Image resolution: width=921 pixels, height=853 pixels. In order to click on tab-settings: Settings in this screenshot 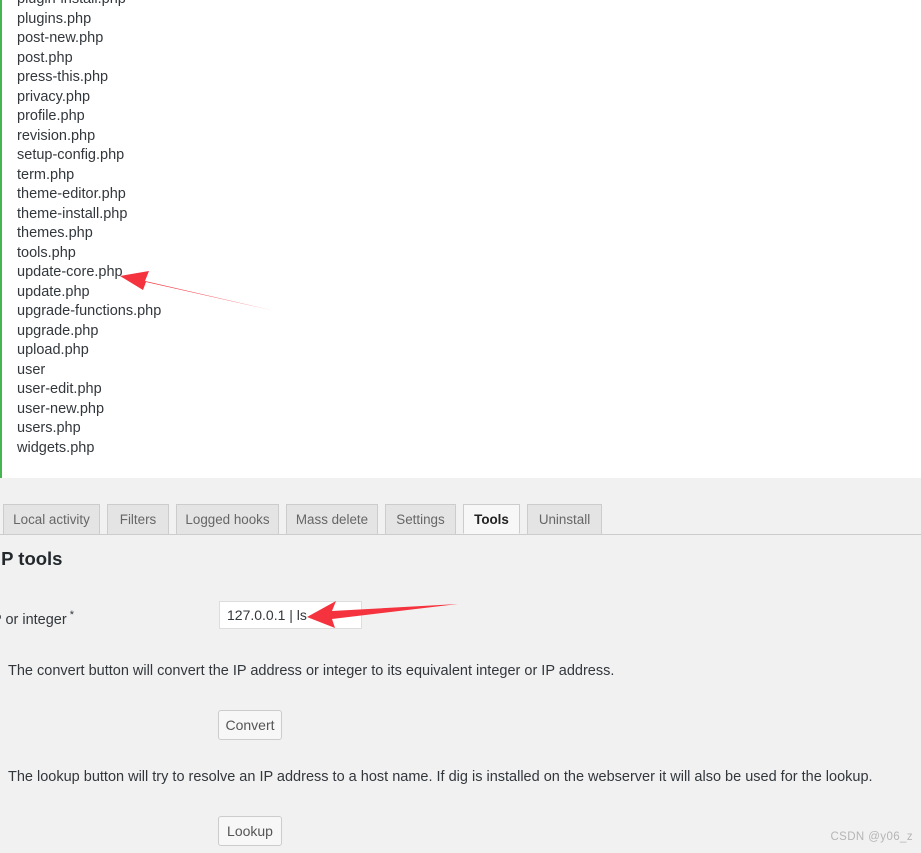, I will do `click(420, 519)`.